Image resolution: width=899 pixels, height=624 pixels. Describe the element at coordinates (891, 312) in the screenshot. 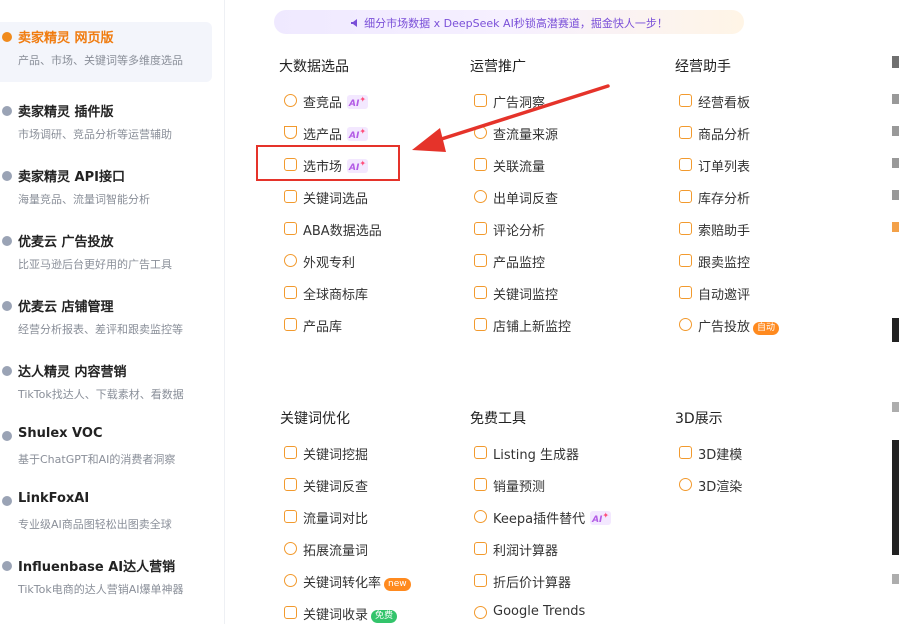

I see `right-partial-column` at that location.